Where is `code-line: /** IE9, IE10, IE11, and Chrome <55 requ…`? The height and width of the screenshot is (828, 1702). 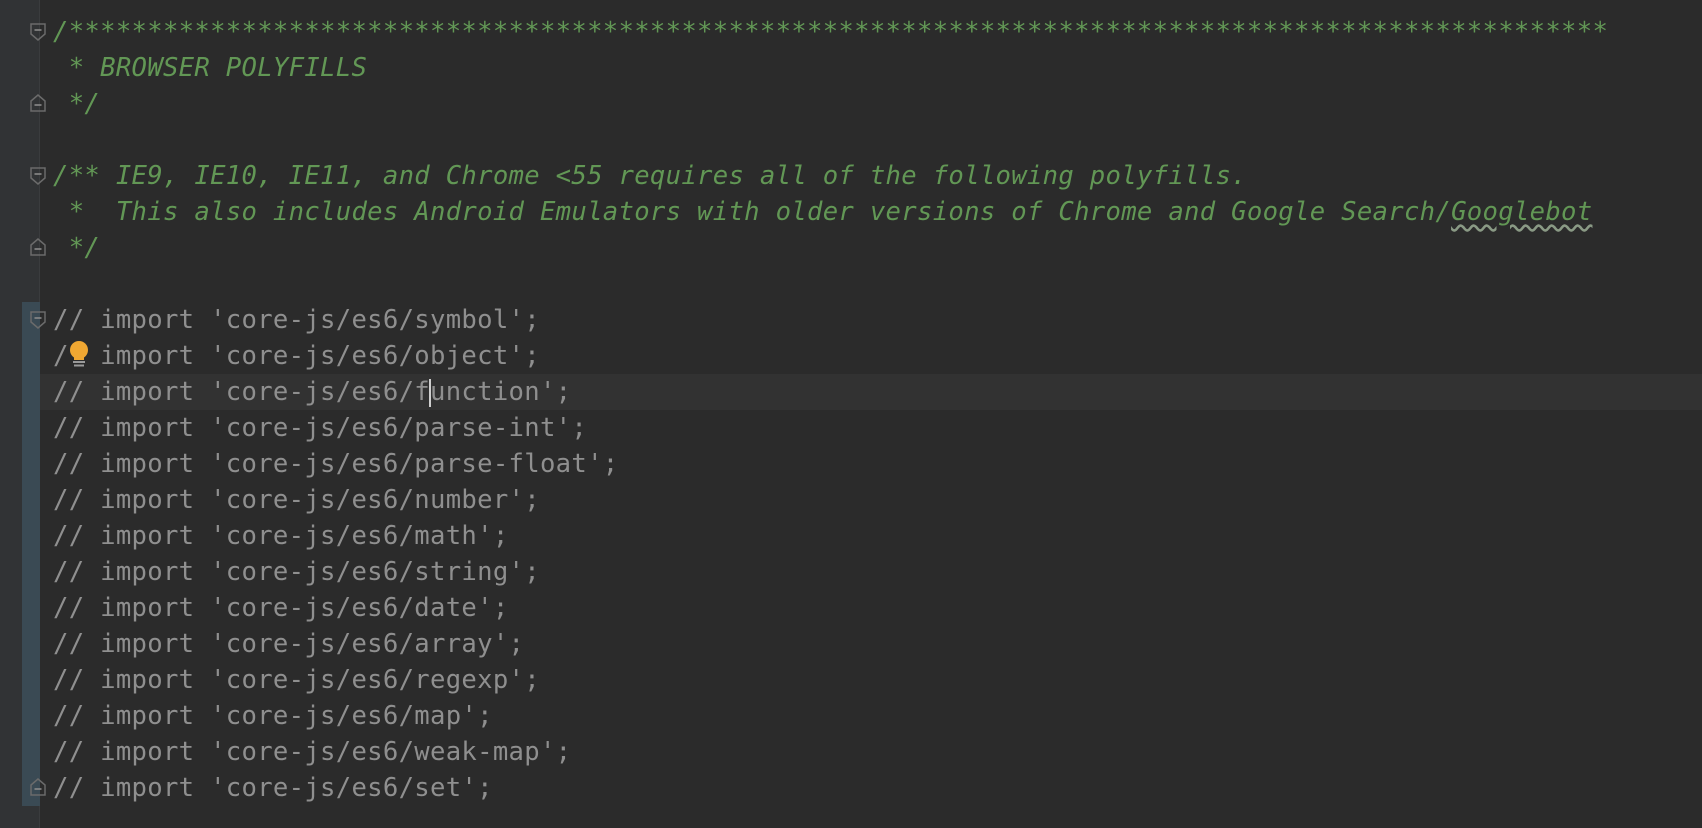 code-line: /** IE9, IE10, IE11, and Chrome <55 requ… is located at coordinates (877, 176).